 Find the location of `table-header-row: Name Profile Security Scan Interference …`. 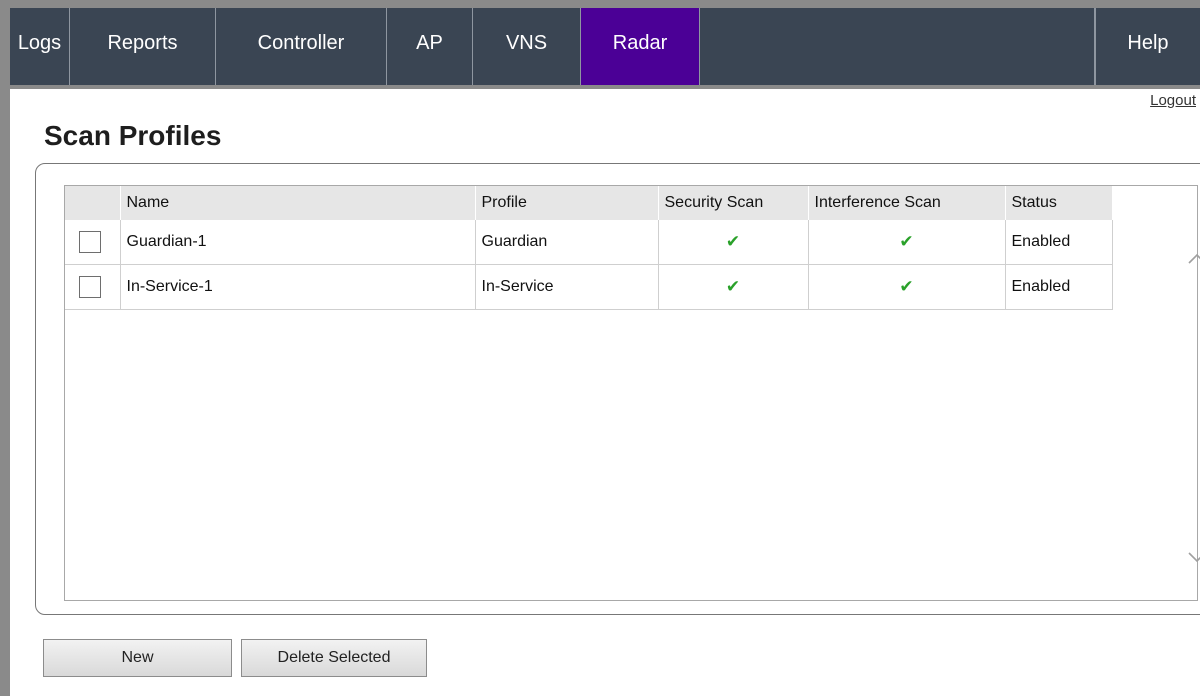

table-header-row: Name Profile Security Scan Interference … is located at coordinates (589, 203).